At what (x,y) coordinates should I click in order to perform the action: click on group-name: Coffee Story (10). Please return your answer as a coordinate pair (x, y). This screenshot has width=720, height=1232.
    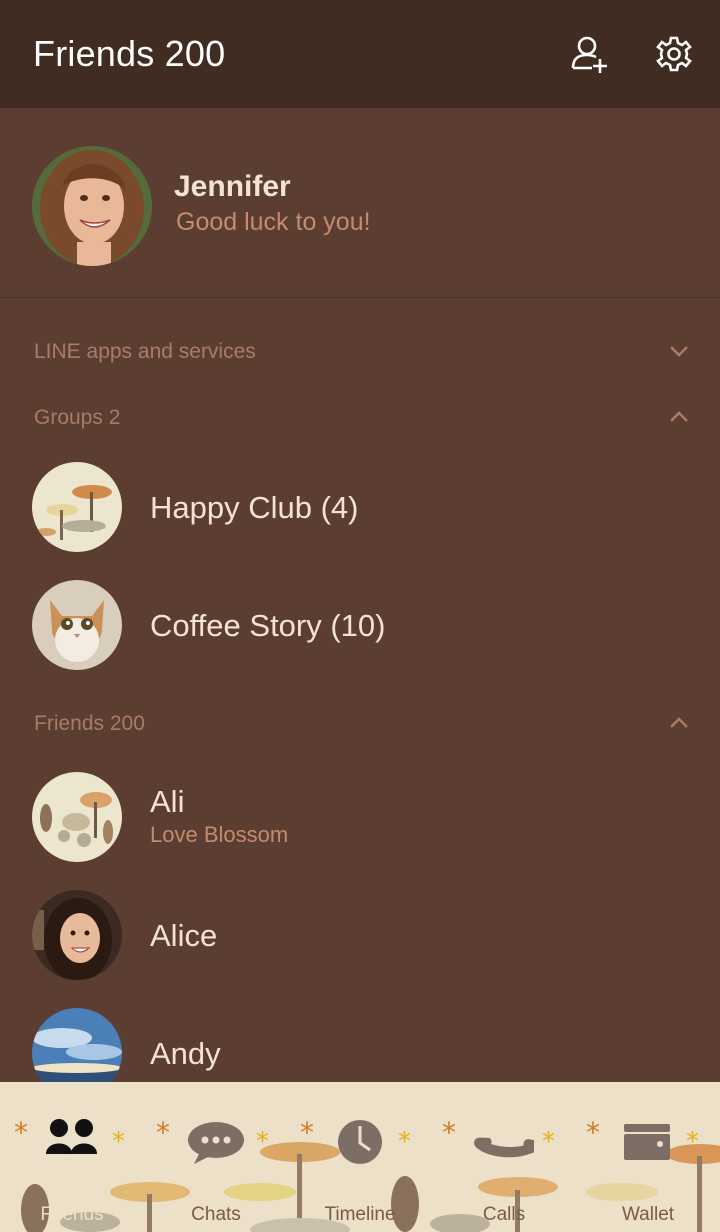
    Looking at the image, I should click on (268, 625).